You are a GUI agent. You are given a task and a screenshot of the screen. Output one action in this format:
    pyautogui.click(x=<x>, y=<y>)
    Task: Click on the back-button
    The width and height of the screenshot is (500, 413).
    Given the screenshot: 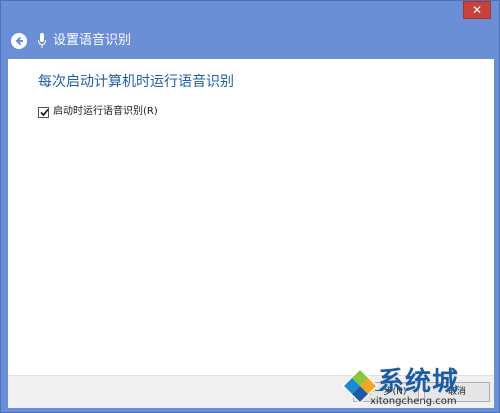 What is the action you would take?
    pyautogui.click(x=19, y=41)
    